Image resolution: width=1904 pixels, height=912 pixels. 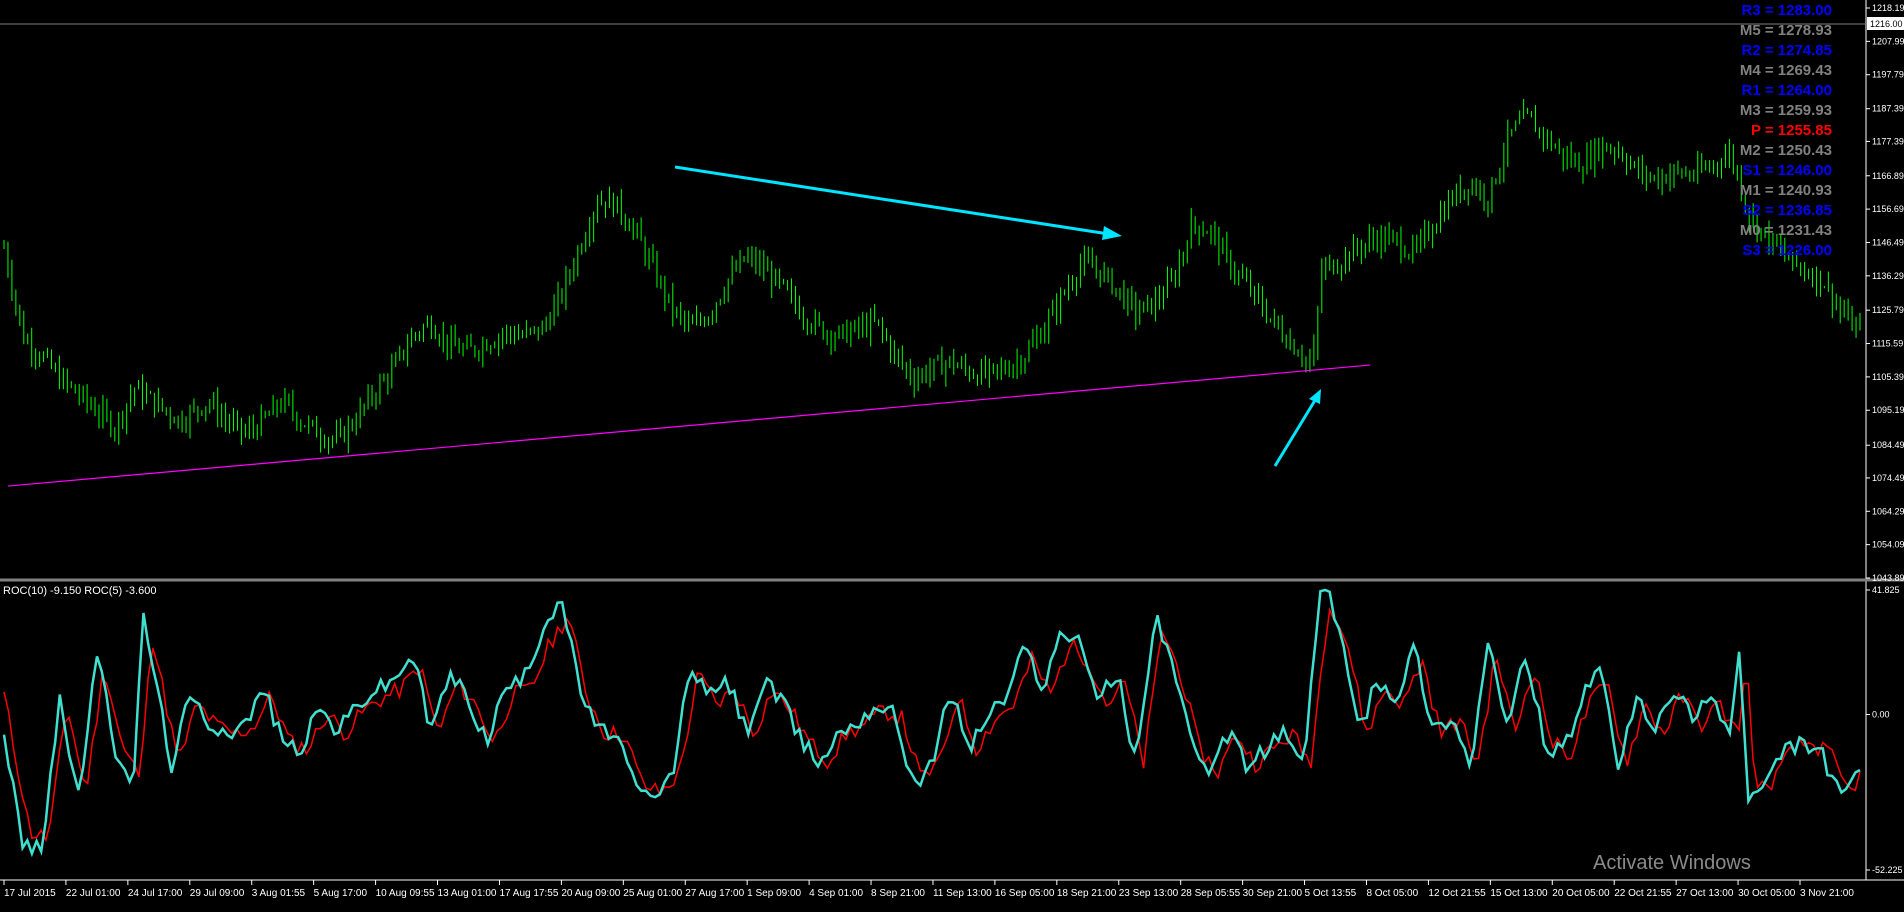 I want to click on time-tick-label: 8 Oct 05:00, so click(x=1392, y=893).